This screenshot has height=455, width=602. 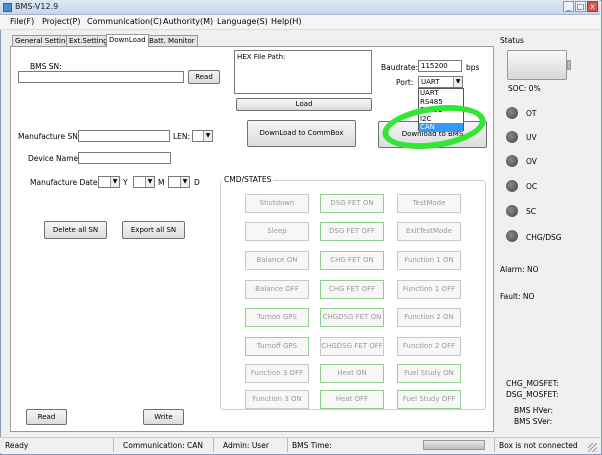 I want to click on sc-label: SC, so click(x=531, y=211).